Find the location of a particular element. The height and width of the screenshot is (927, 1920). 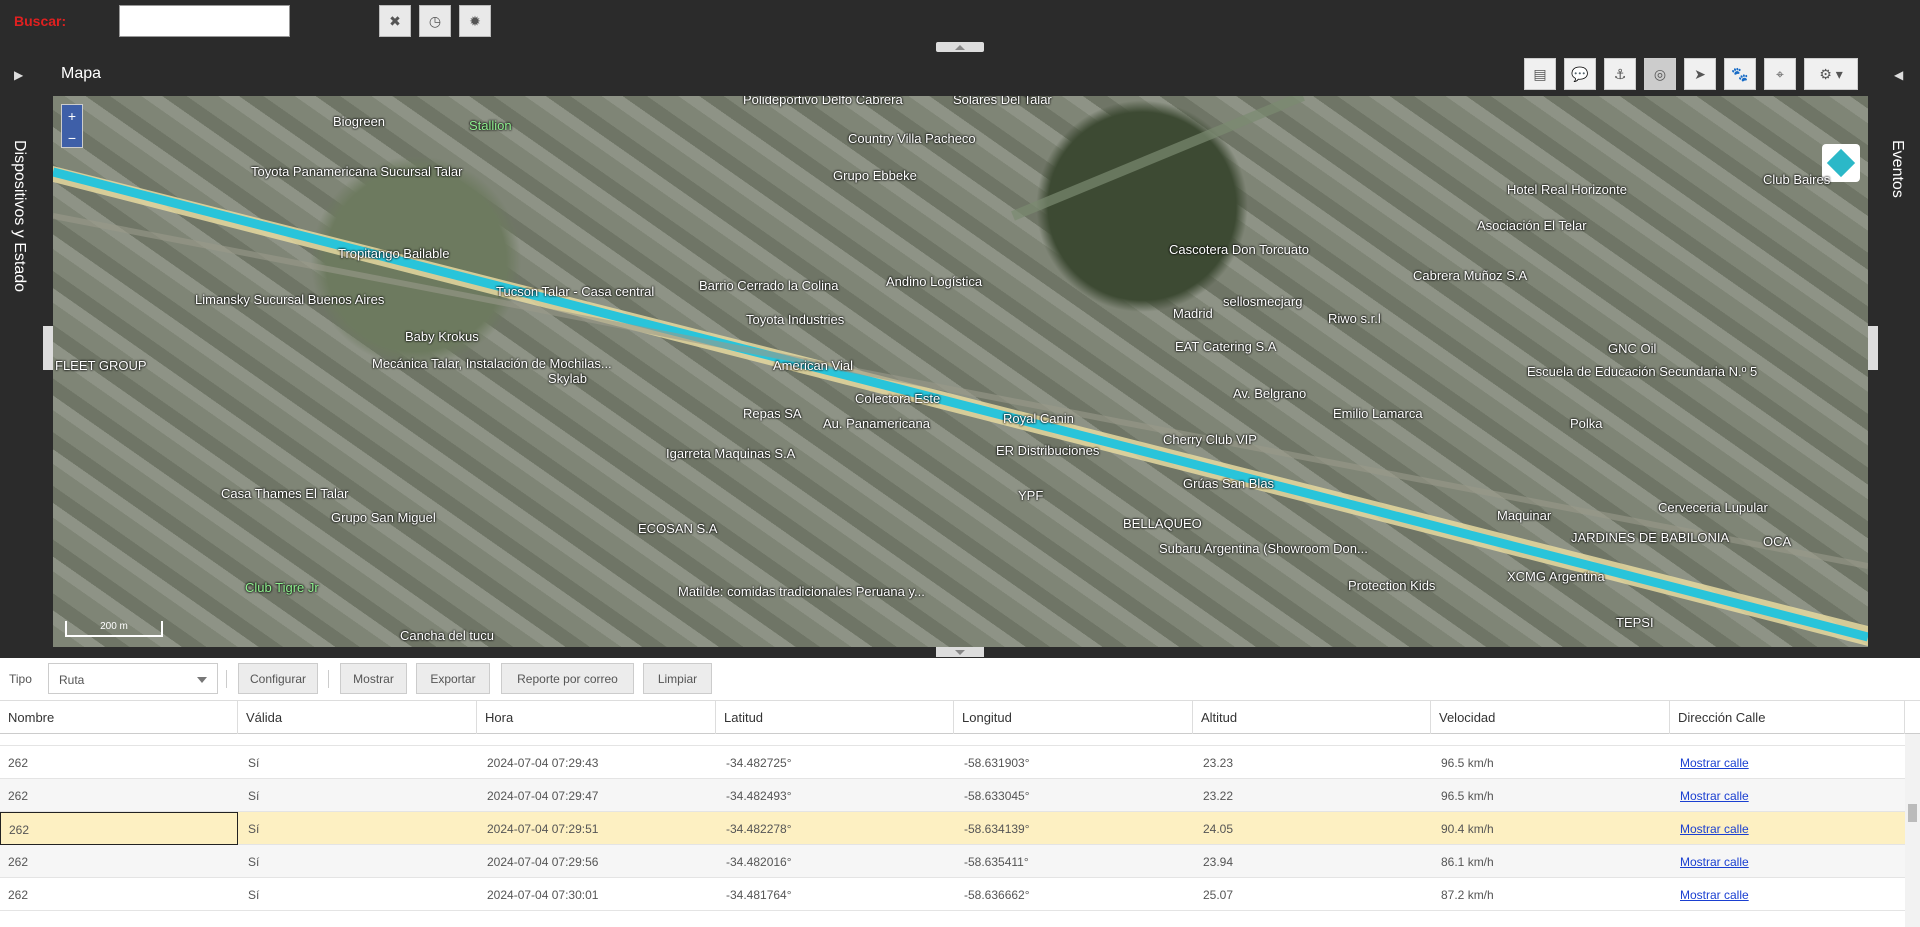

expand-right-icon: ◀ is located at coordinates (1898, 75).